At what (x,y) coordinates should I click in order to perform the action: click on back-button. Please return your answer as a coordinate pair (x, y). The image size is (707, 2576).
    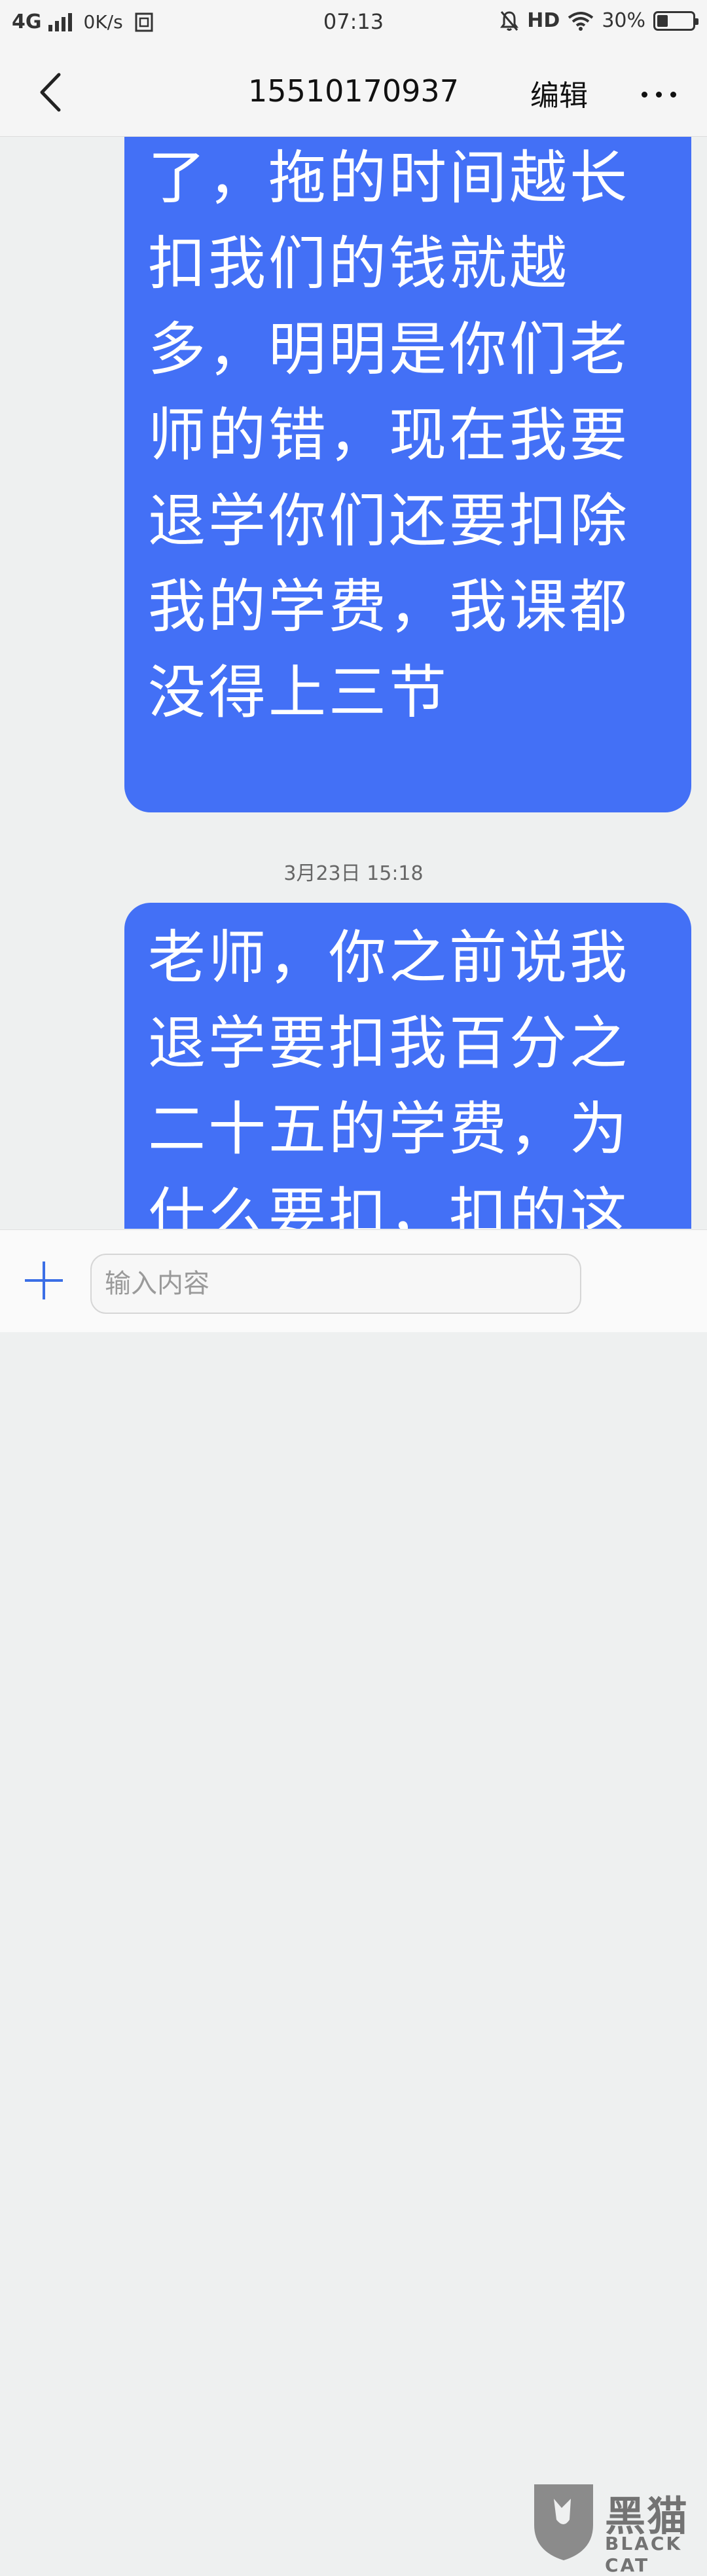
    Looking at the image, I should click on (53, 92).